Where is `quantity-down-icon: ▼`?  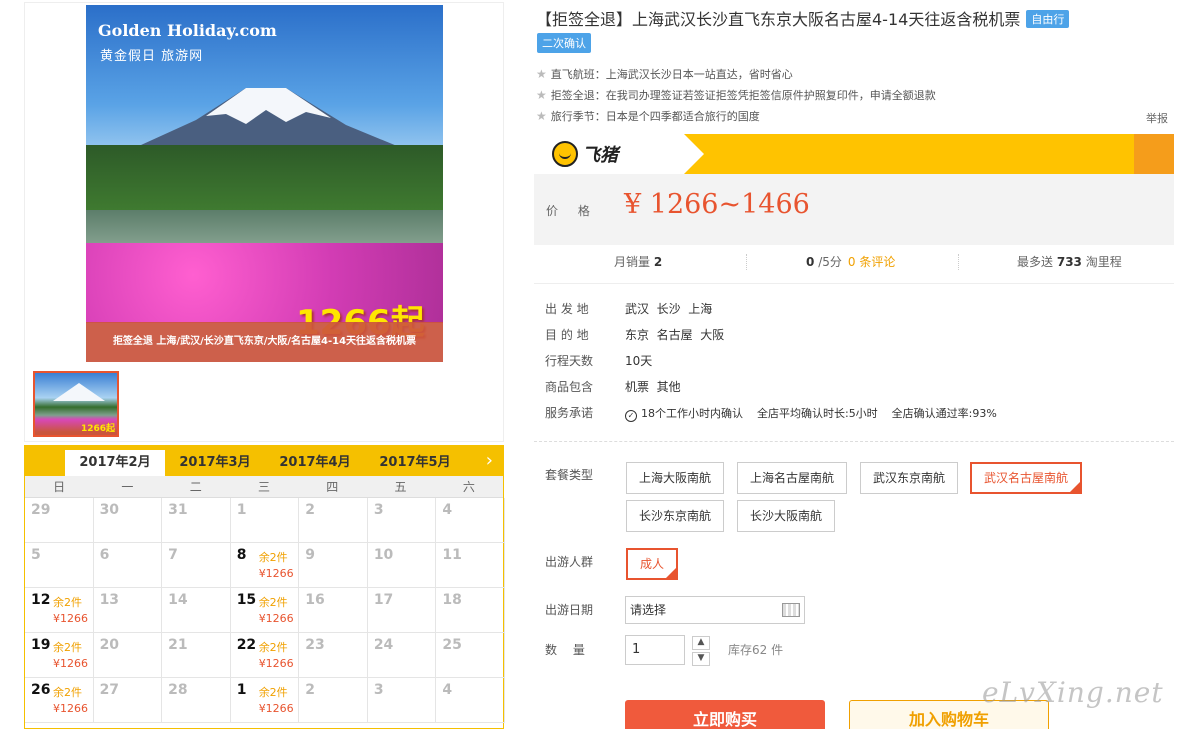 quantity-down-icon: ▼ is located at coordinates (701, 659).